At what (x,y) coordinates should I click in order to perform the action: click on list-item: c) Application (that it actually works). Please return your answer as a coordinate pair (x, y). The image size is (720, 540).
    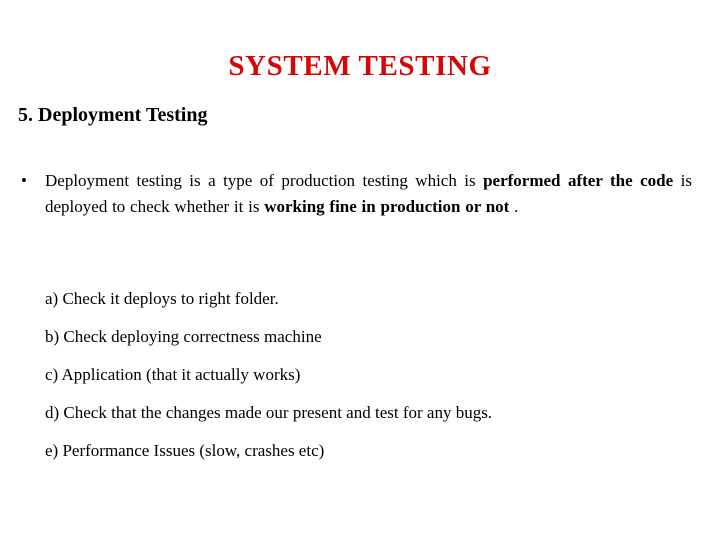
    Looking at the image, I should click on (173, 374).